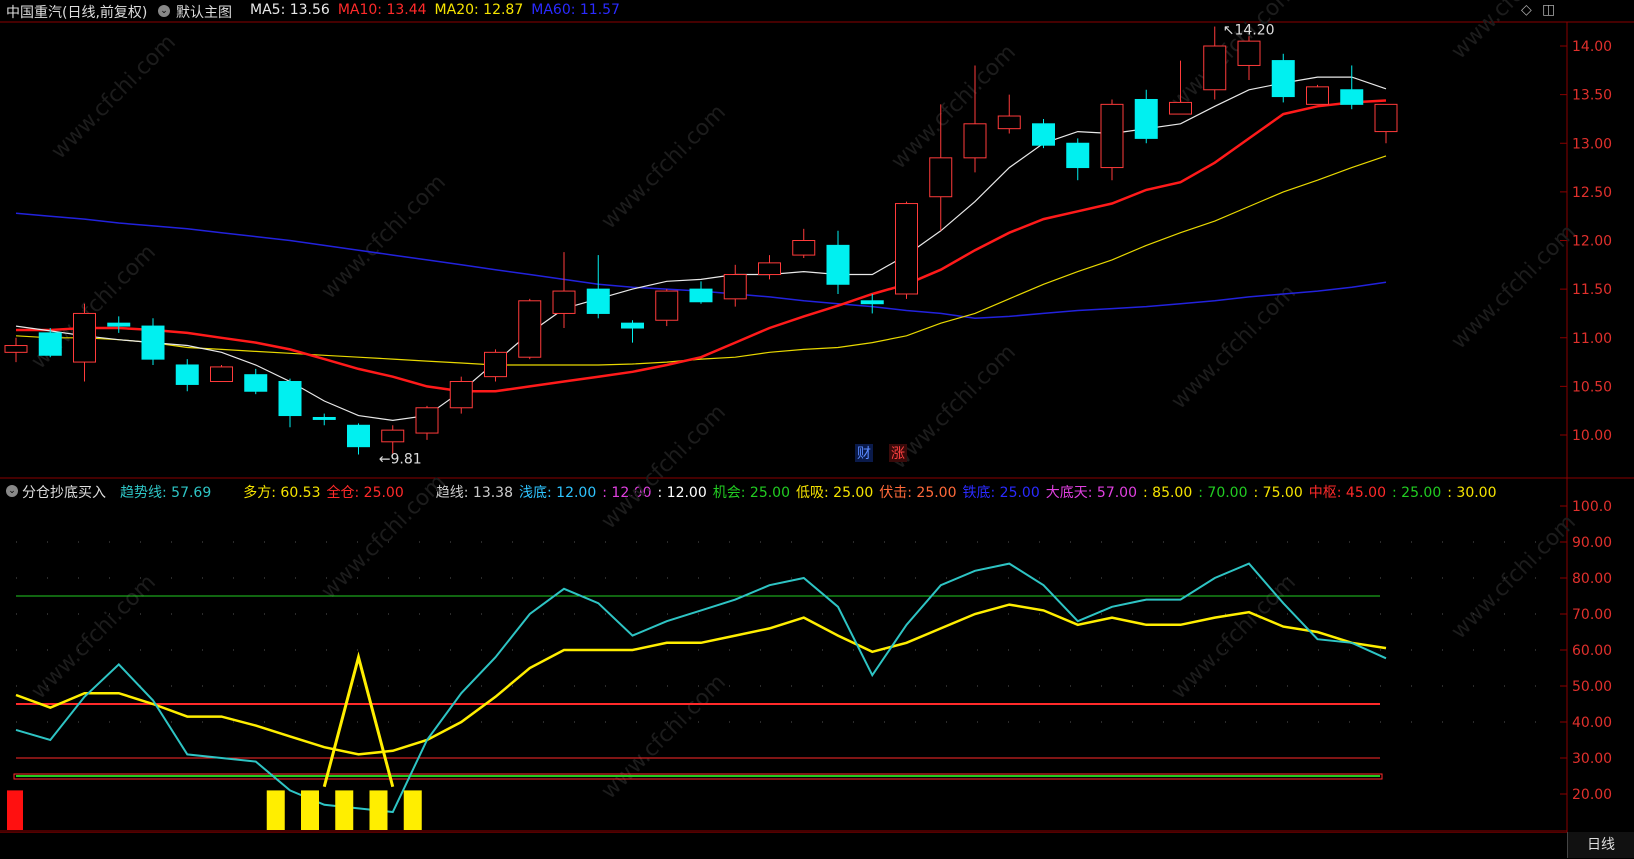  I want to click on indicator-axis-label: 90.00, so click(1592, 543).